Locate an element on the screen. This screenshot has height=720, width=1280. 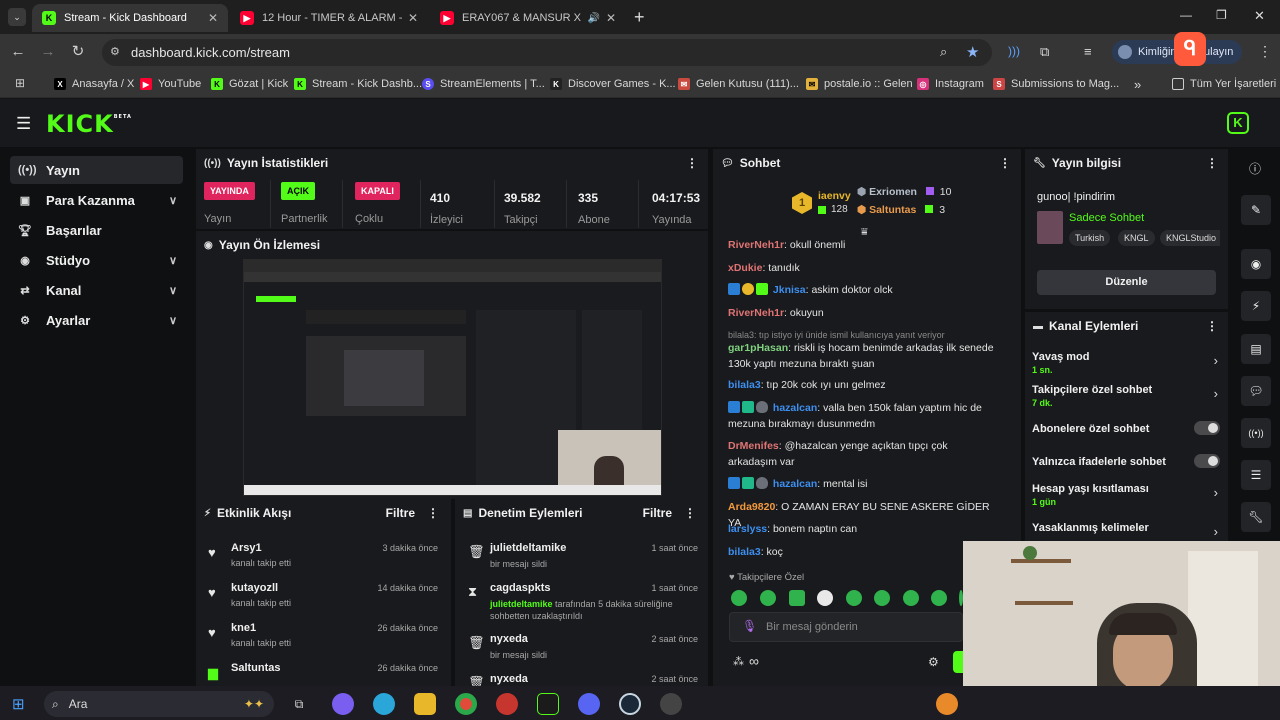
chat-icon: 💬︎ is located at coordinates (1256, 391).